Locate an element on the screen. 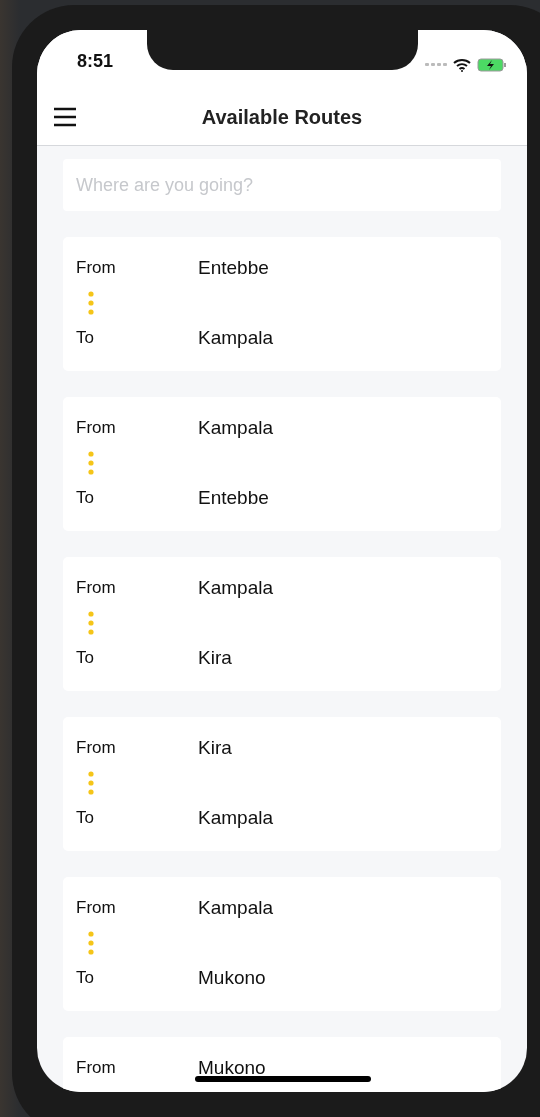  destination-name: Entebbe is located at coordinates (233, 498).